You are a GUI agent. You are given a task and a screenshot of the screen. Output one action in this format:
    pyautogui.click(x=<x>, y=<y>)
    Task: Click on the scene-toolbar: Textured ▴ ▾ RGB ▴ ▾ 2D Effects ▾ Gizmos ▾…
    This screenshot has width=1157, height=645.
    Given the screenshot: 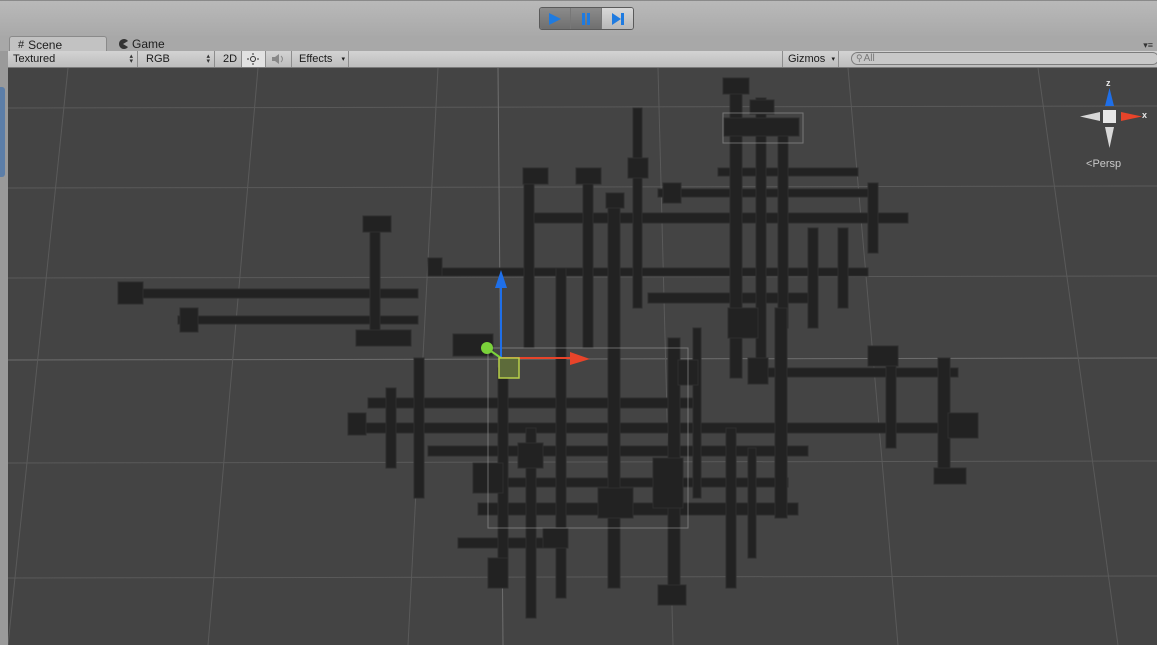 What is the action you would take?
    pyautogui.click(x=582, y=59)
    